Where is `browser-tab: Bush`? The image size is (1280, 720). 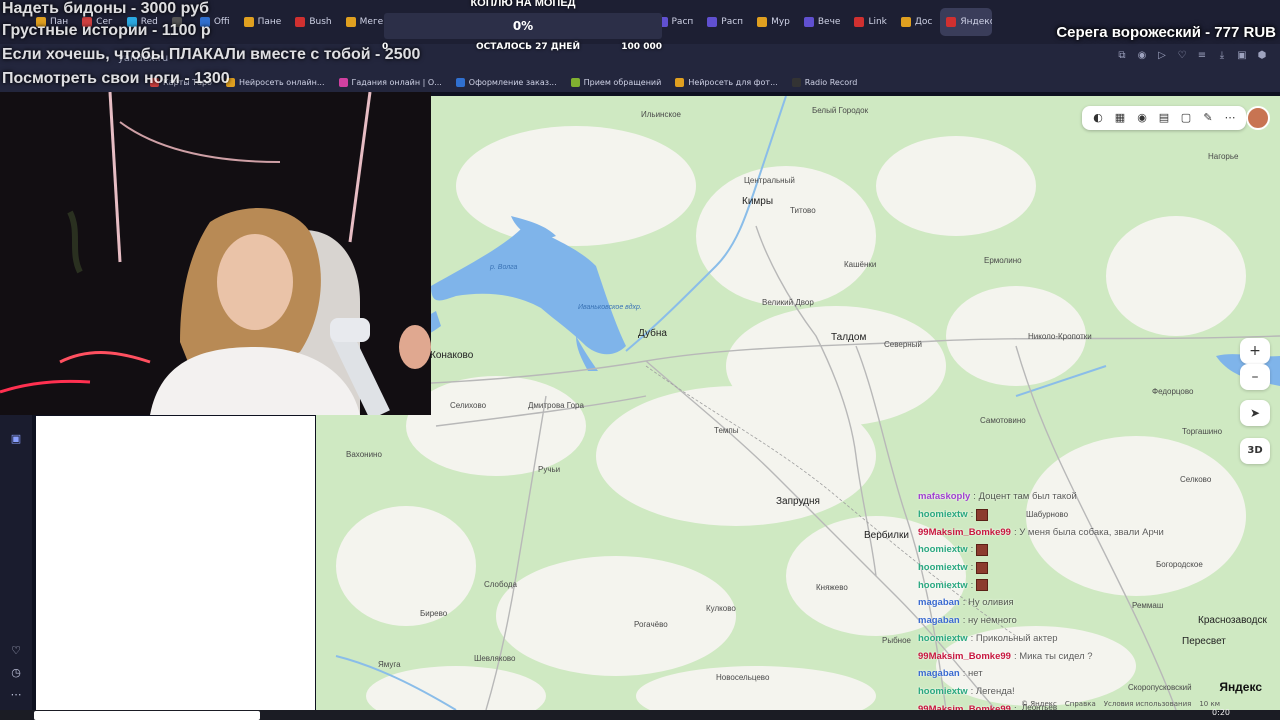
browser-tab: Bush is located at coordinates (313, 22).